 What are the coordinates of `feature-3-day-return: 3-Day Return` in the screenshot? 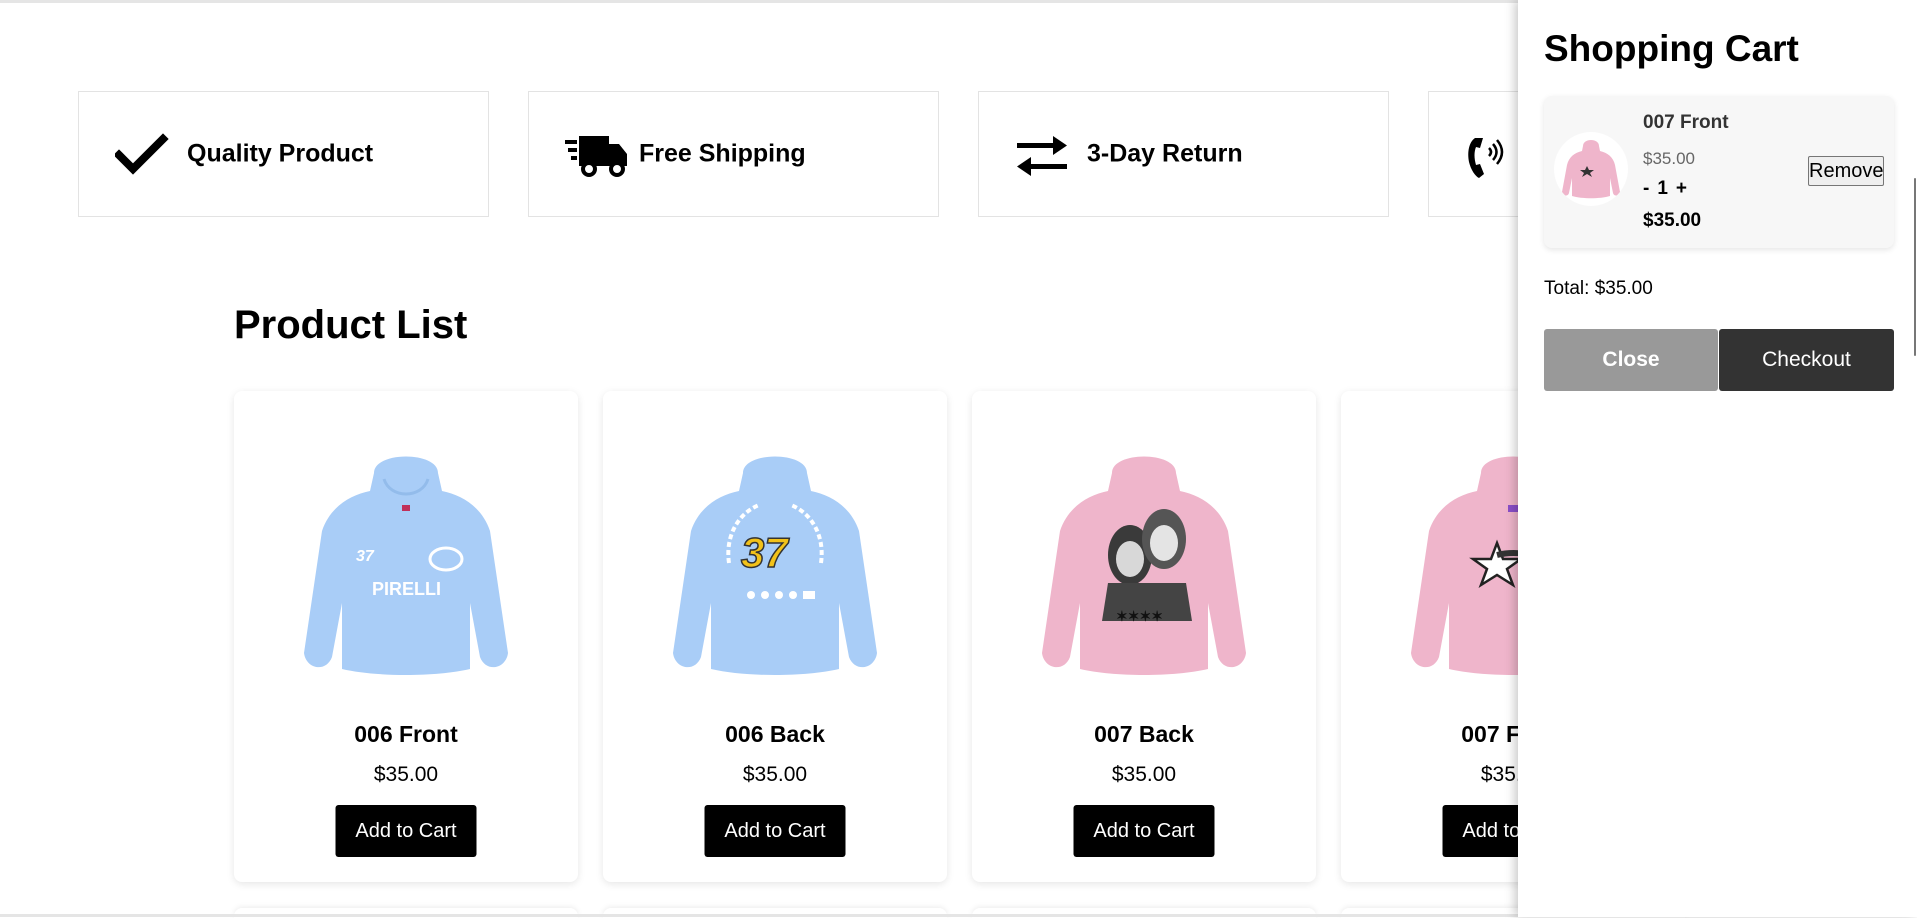 It's located at (1183, 154).